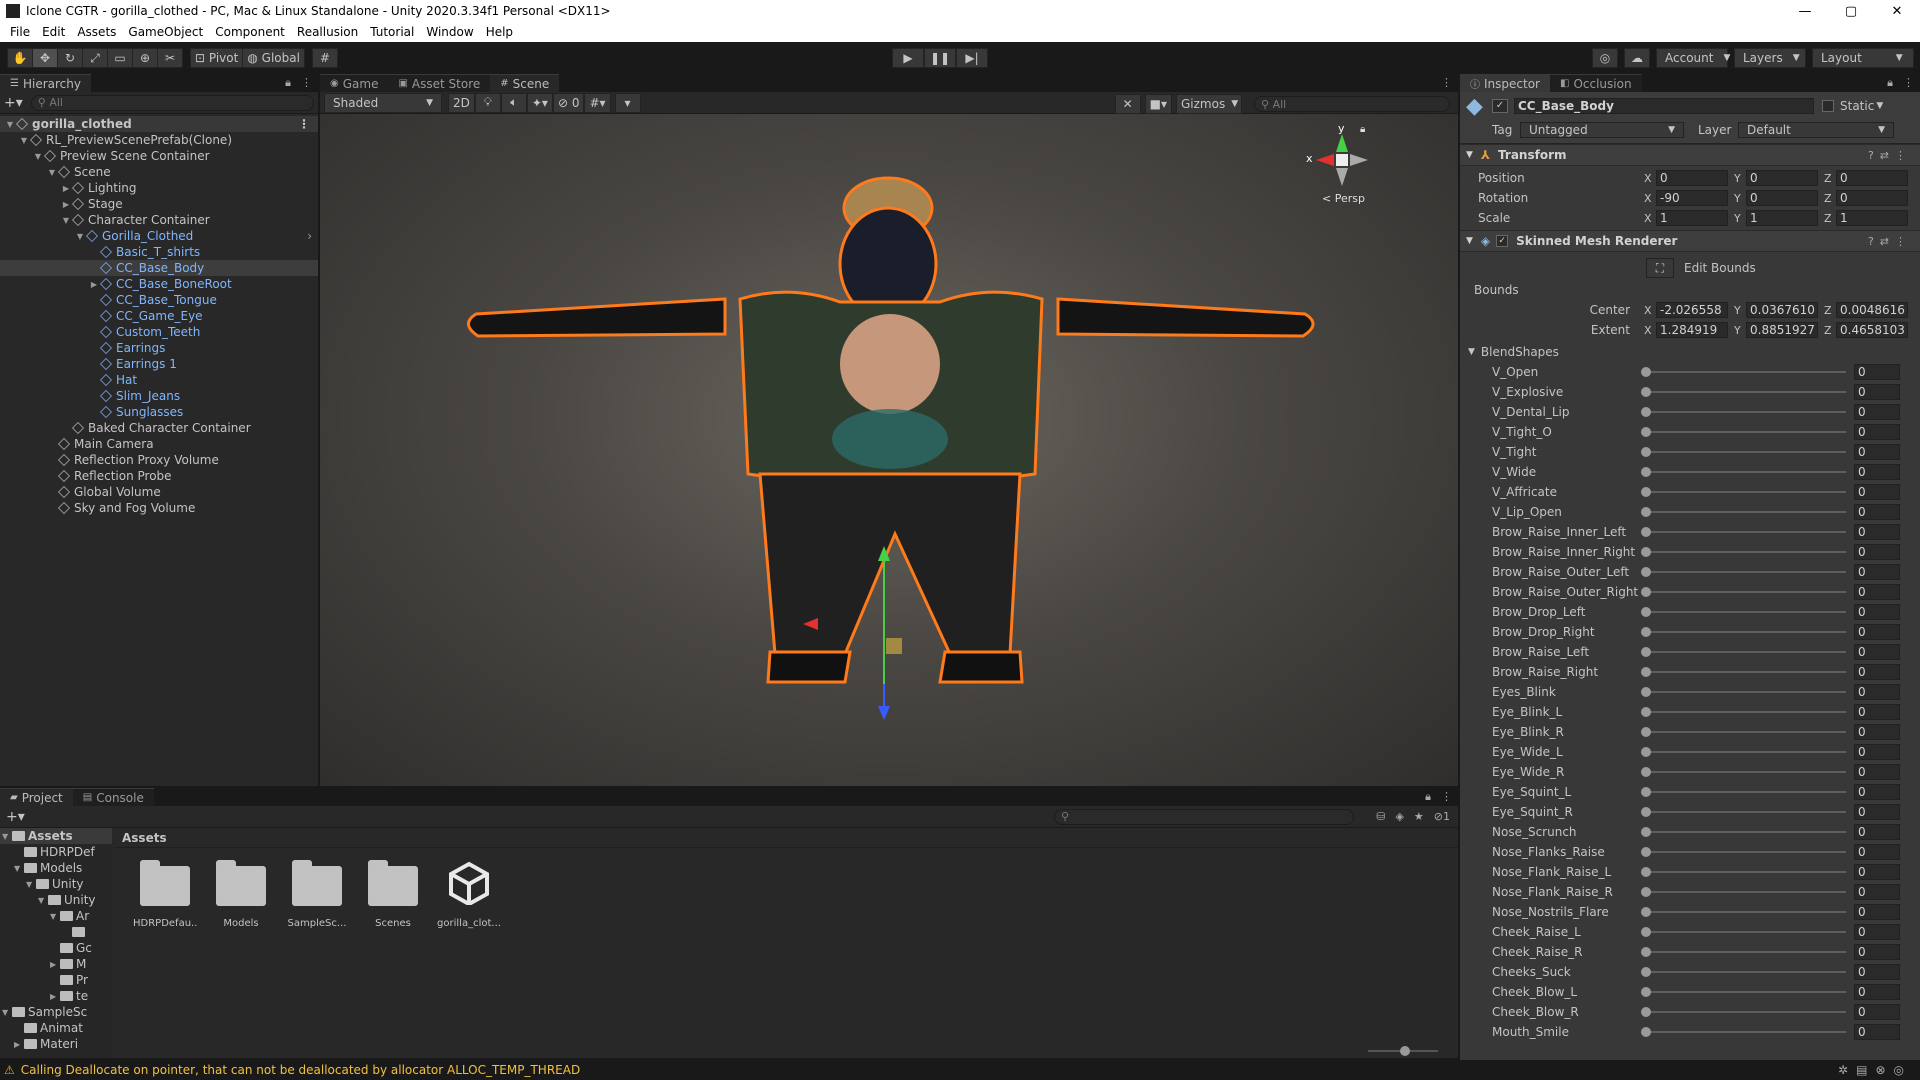  What do you see at coordinates (113, 797) in the screenshot?
I see `tab-console: ▤ Console` at bounding box center [113, 797].